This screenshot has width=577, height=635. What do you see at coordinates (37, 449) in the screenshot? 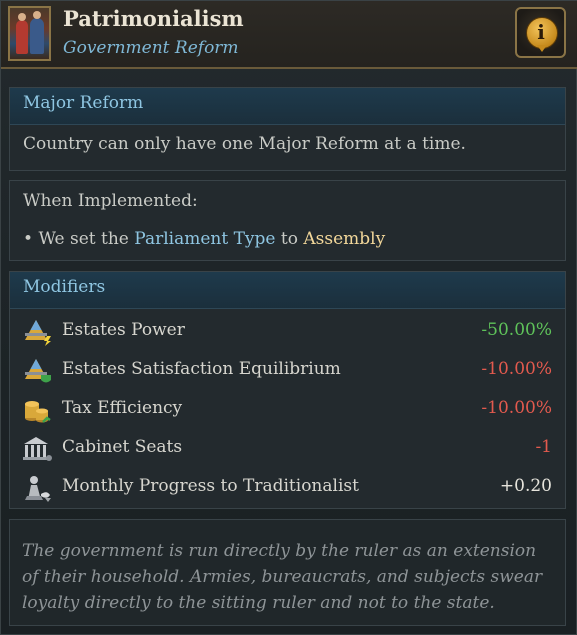
I see `cabinet-seats-icon` at bounding box center [37, 449].